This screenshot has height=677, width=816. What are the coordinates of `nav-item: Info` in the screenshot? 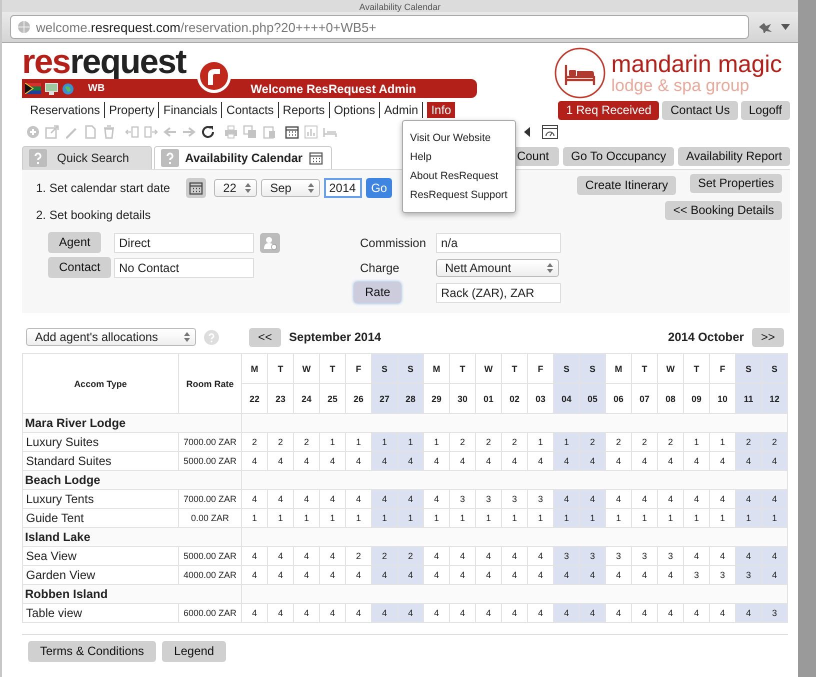 It's located at (441, 110).